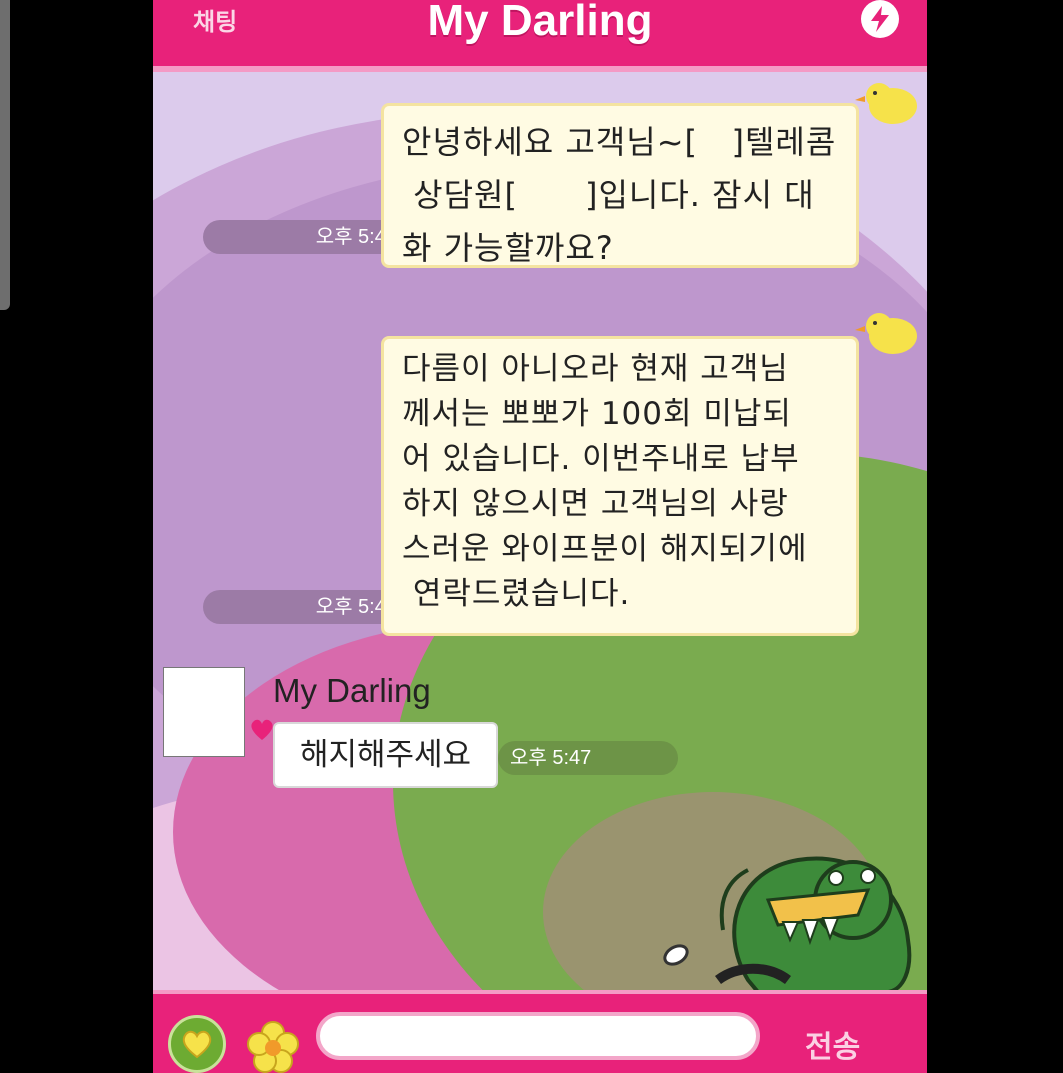 The image size is (1063, 1073). I want to click on message-bubble-incoming: 해지해주세요, so click(385, 755).